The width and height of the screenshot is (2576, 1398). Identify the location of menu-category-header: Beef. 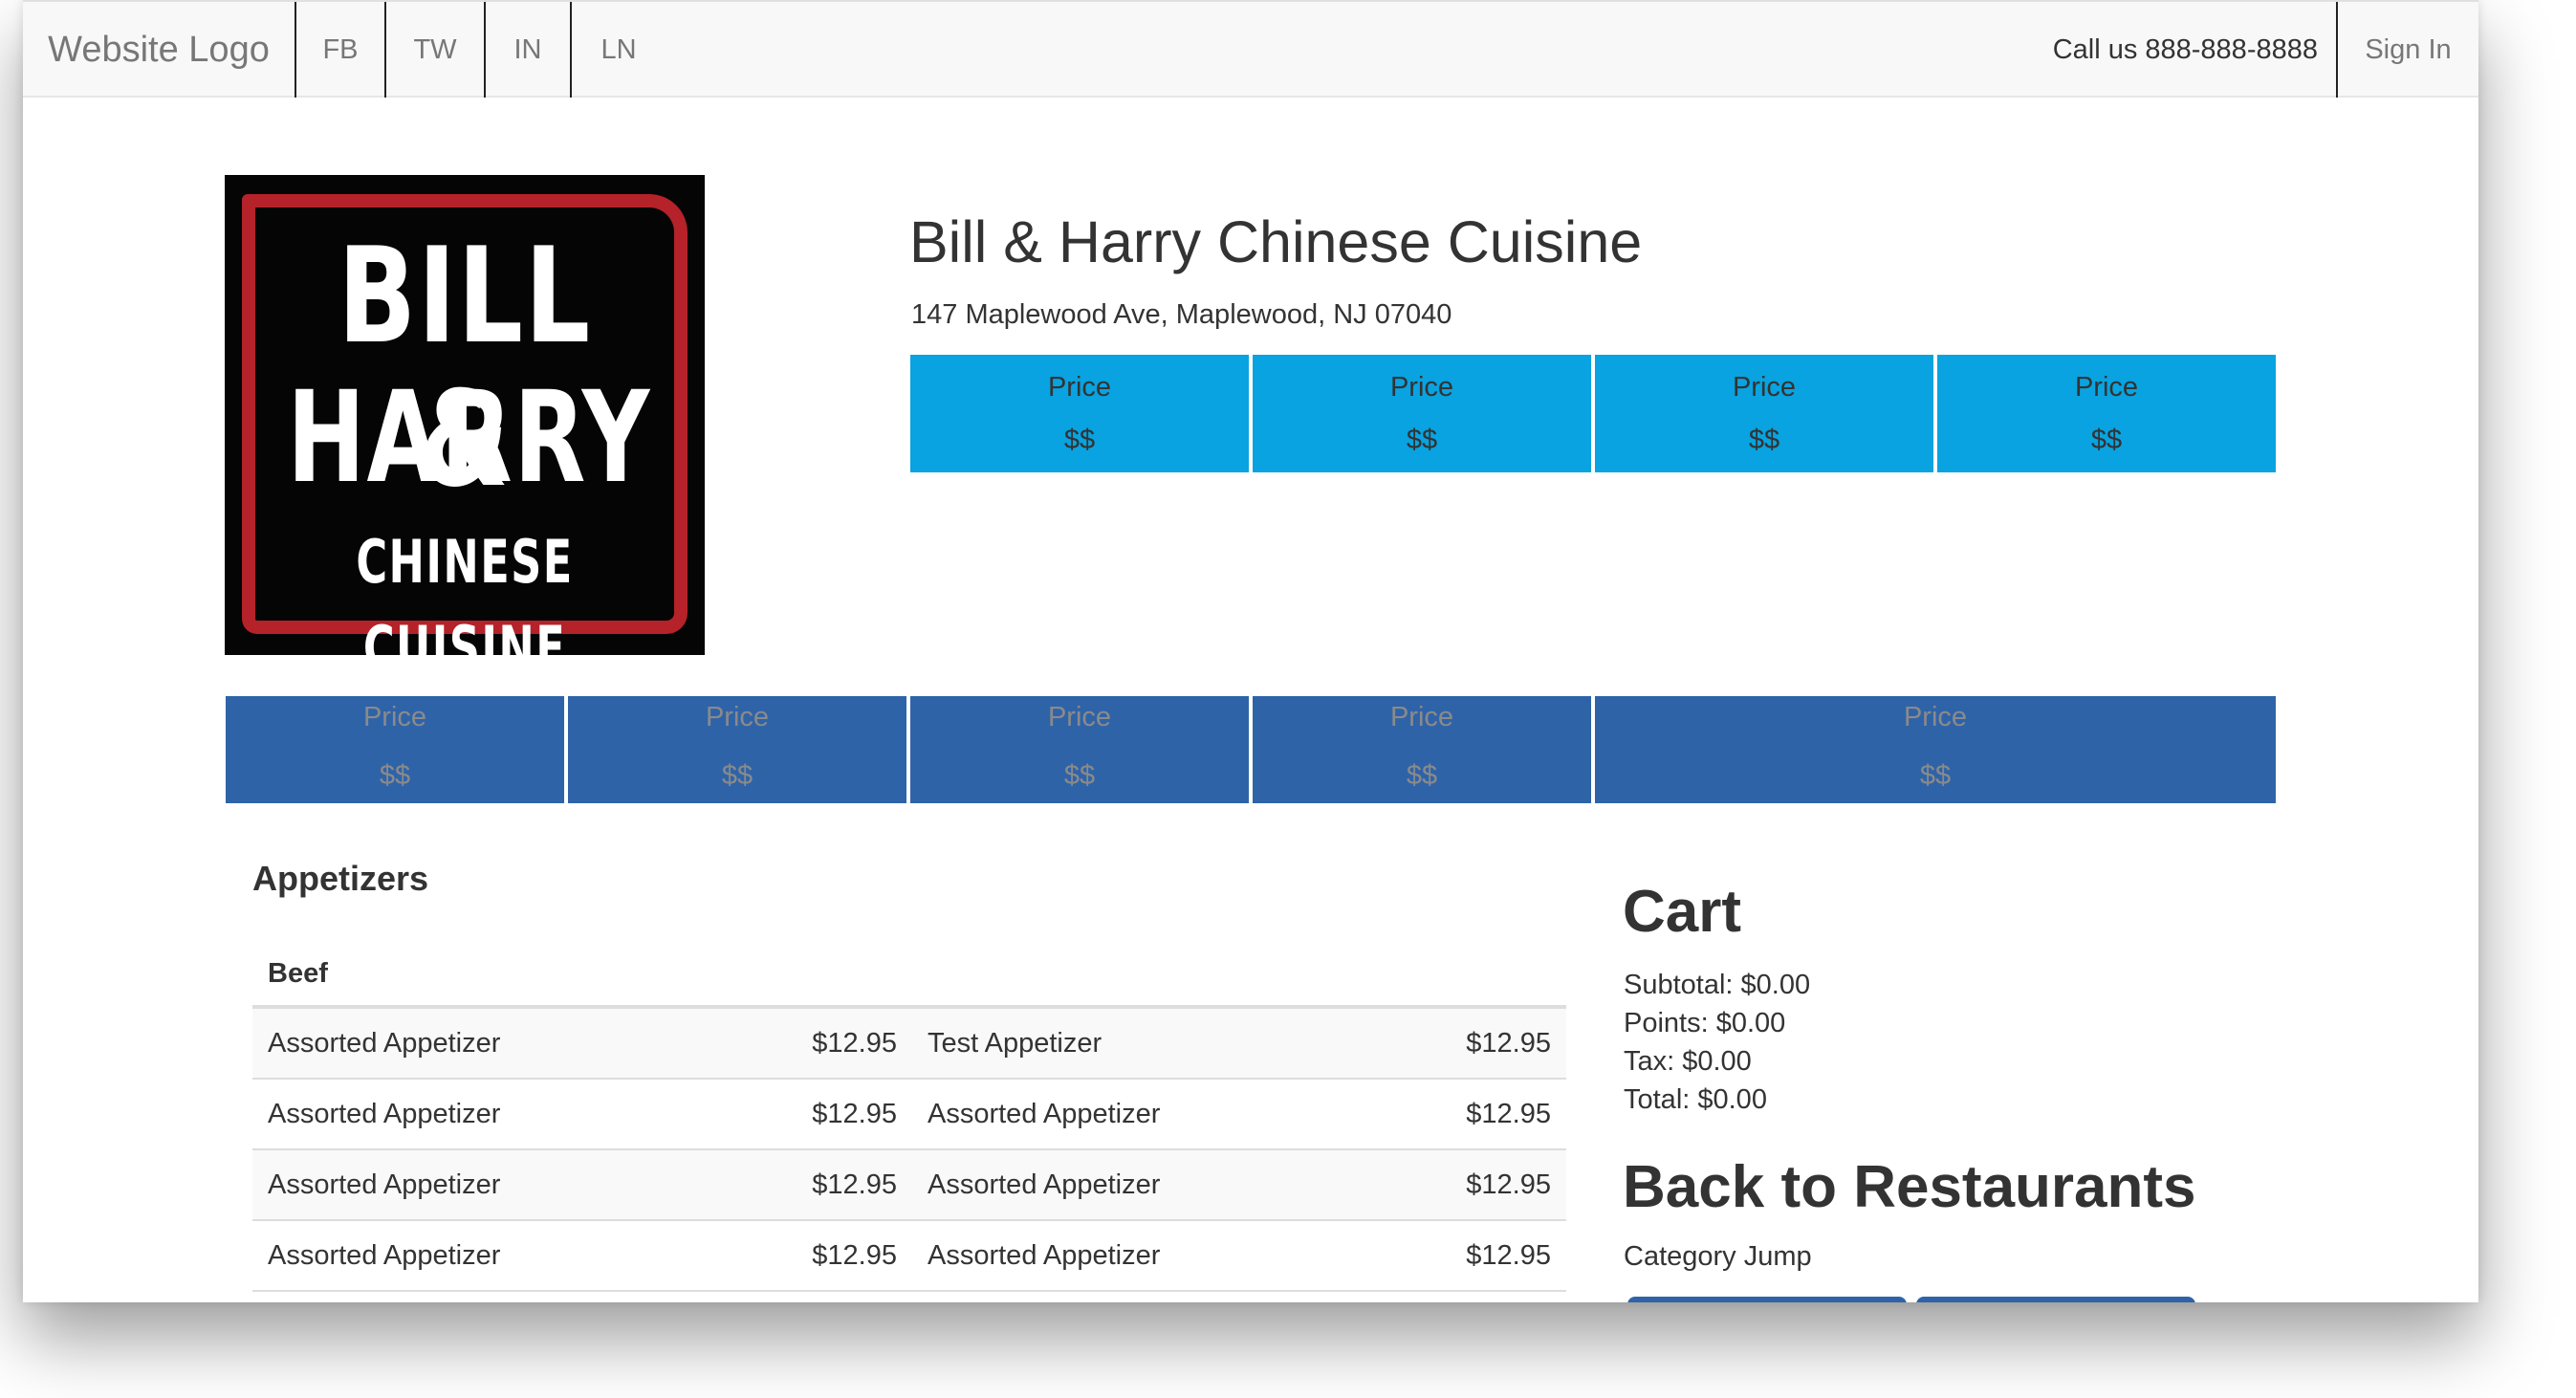
(909, 976).